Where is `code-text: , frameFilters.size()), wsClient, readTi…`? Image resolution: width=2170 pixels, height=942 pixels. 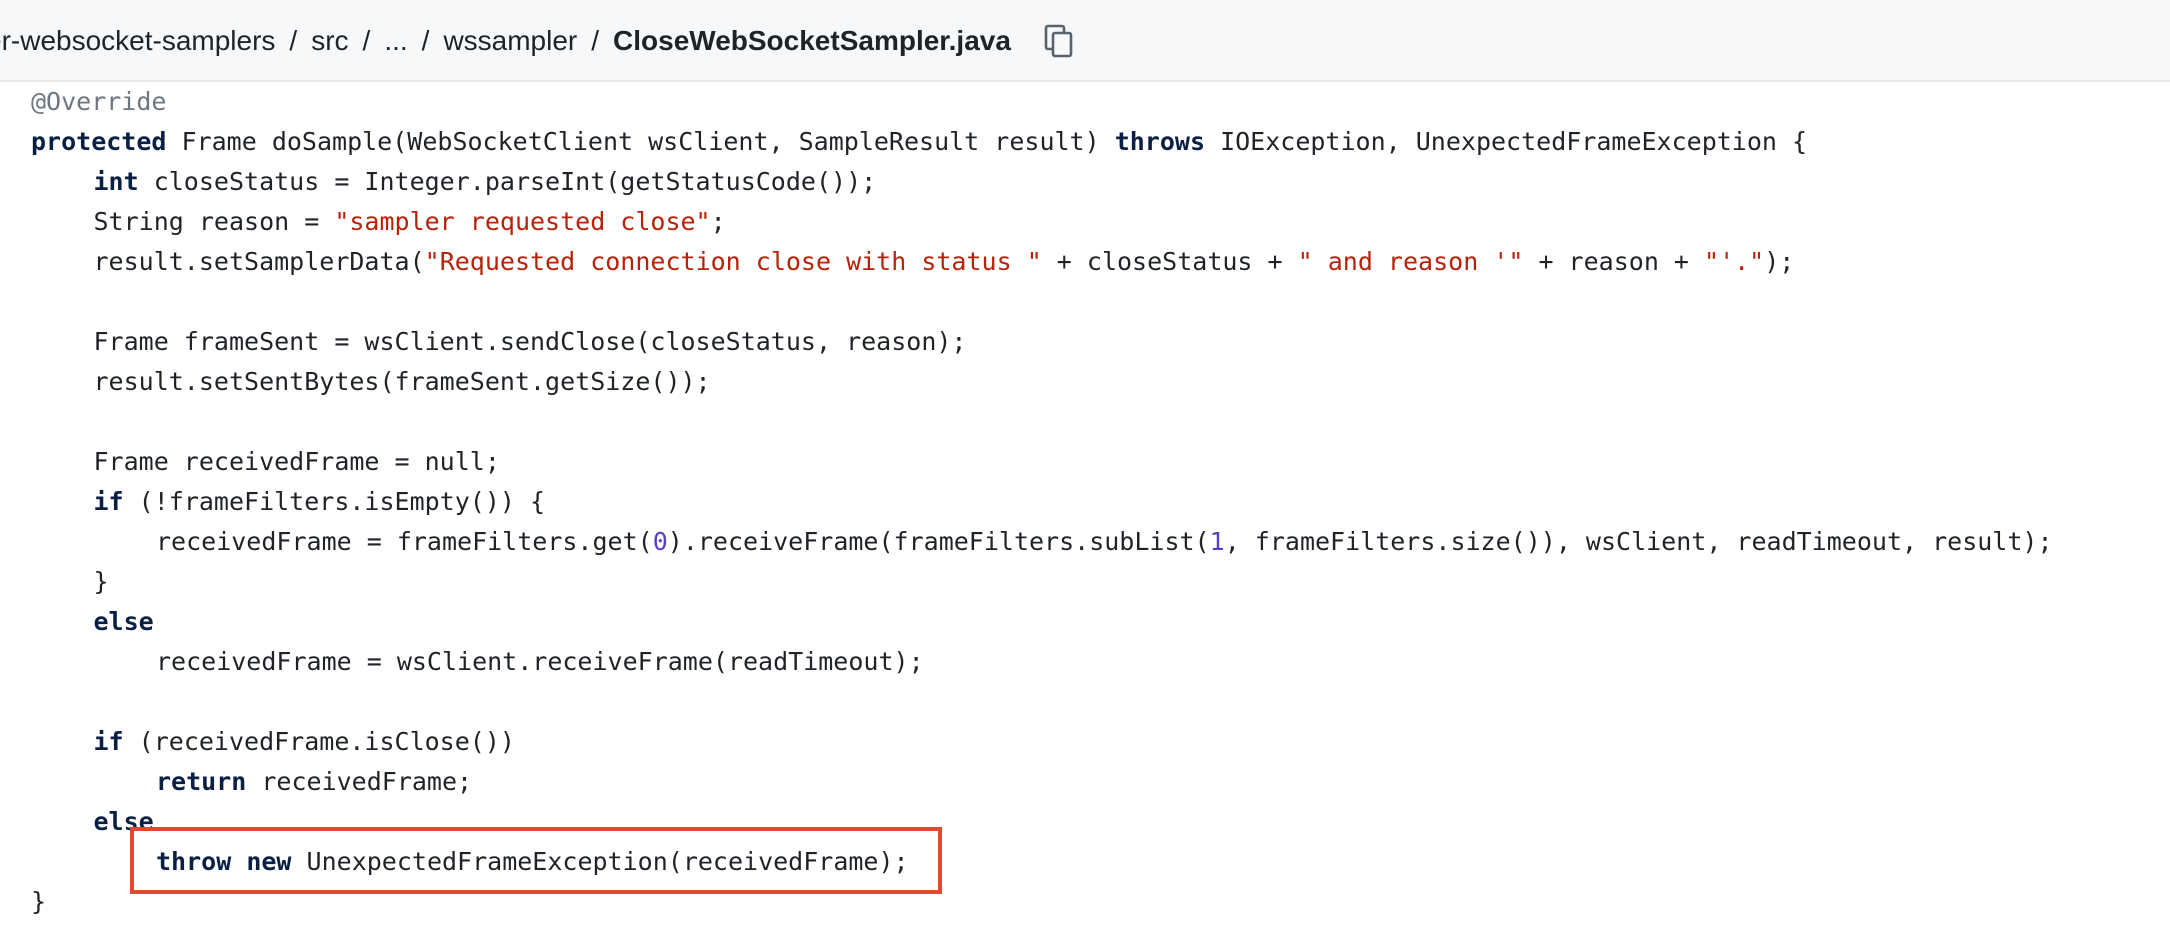 code-text: , frameFilters.size()), wsClient, readTi… is located at coordinates (1638, 541).